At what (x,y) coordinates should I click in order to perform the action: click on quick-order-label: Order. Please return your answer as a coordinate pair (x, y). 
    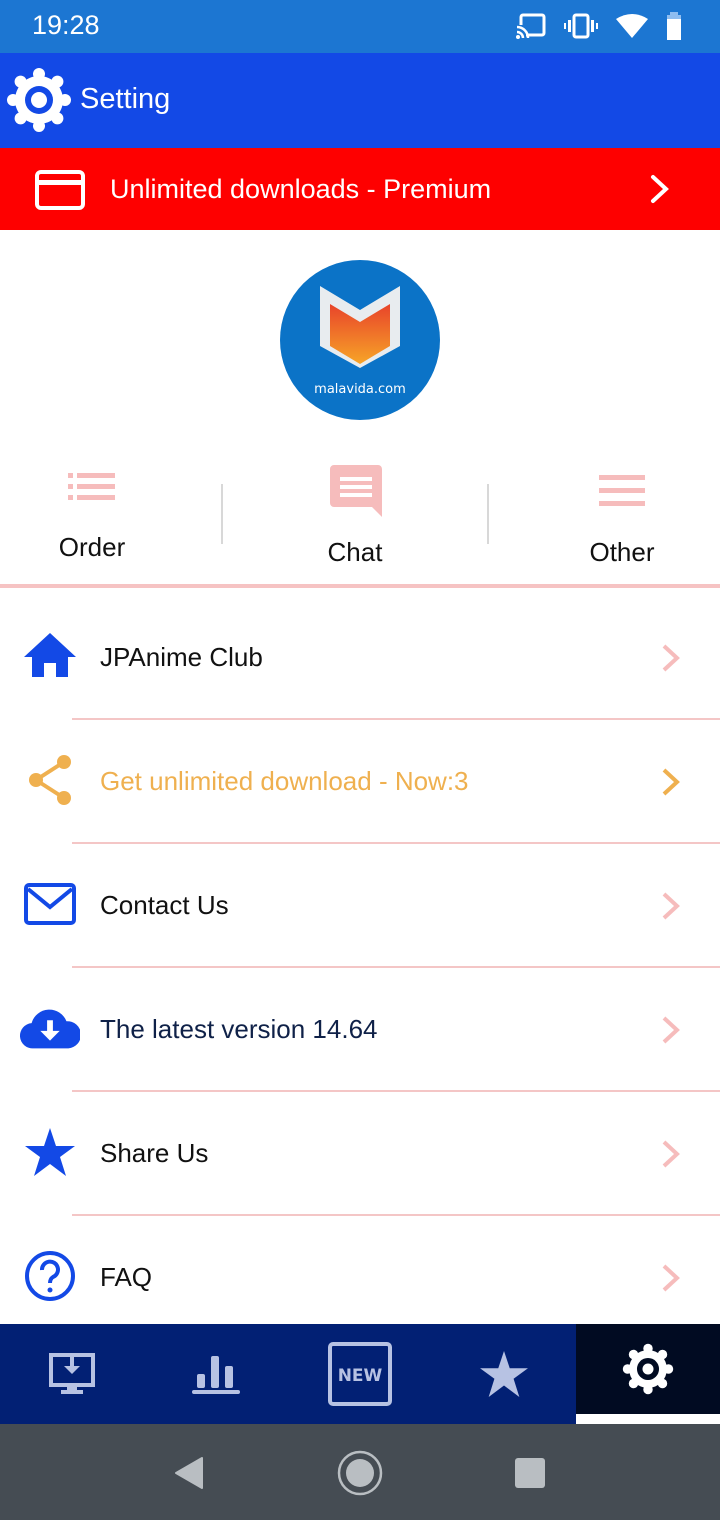
    Looking at the image, I should click on (92, 547).